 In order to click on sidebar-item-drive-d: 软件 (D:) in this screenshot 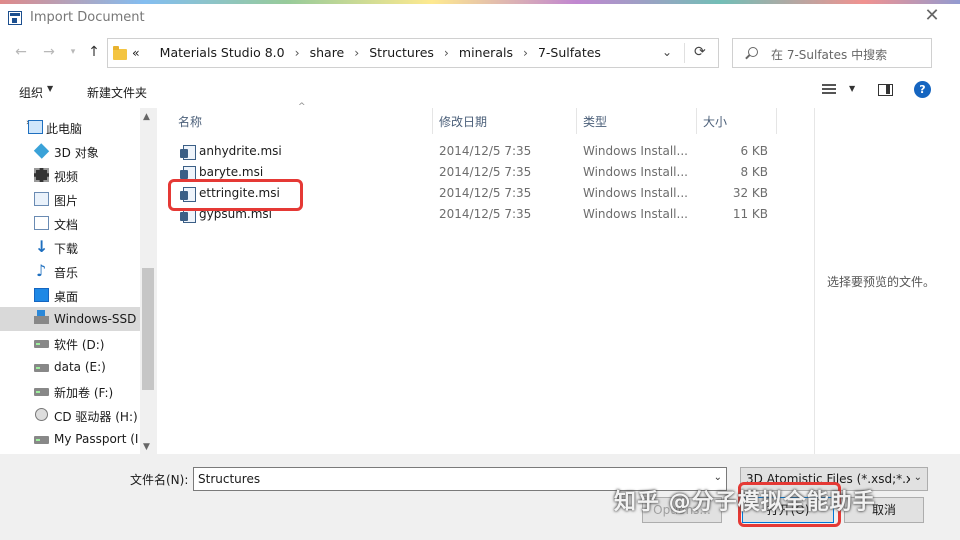, I will do `click(70, 343)`.